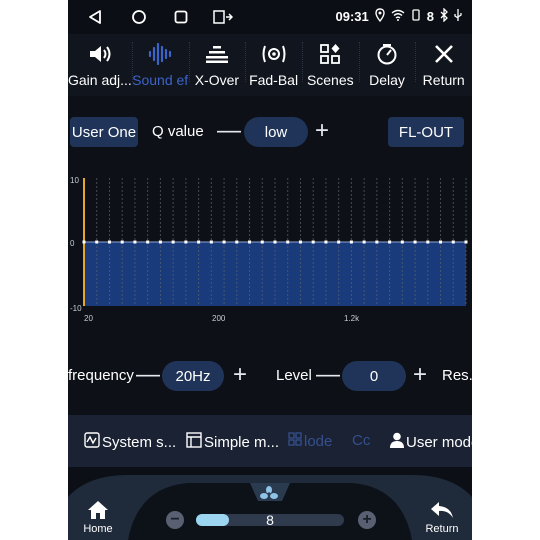 This screenshot has height=540, width=540. I want to click on y-tick-label: 0, so click(72, 243).